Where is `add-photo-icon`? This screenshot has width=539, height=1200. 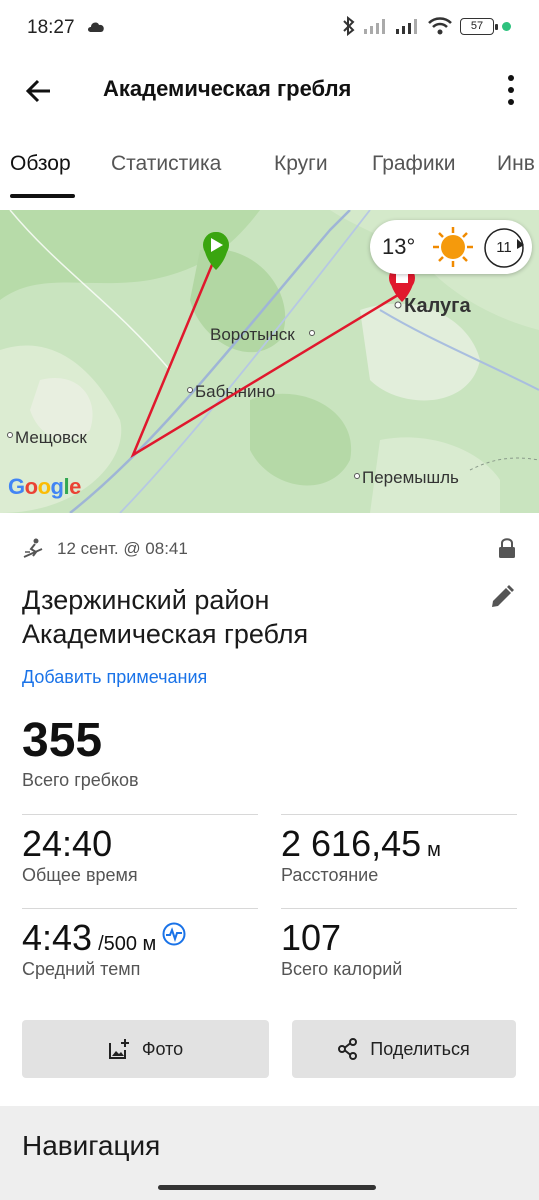 add-photo-icon is located at coordinates (118, 1049).